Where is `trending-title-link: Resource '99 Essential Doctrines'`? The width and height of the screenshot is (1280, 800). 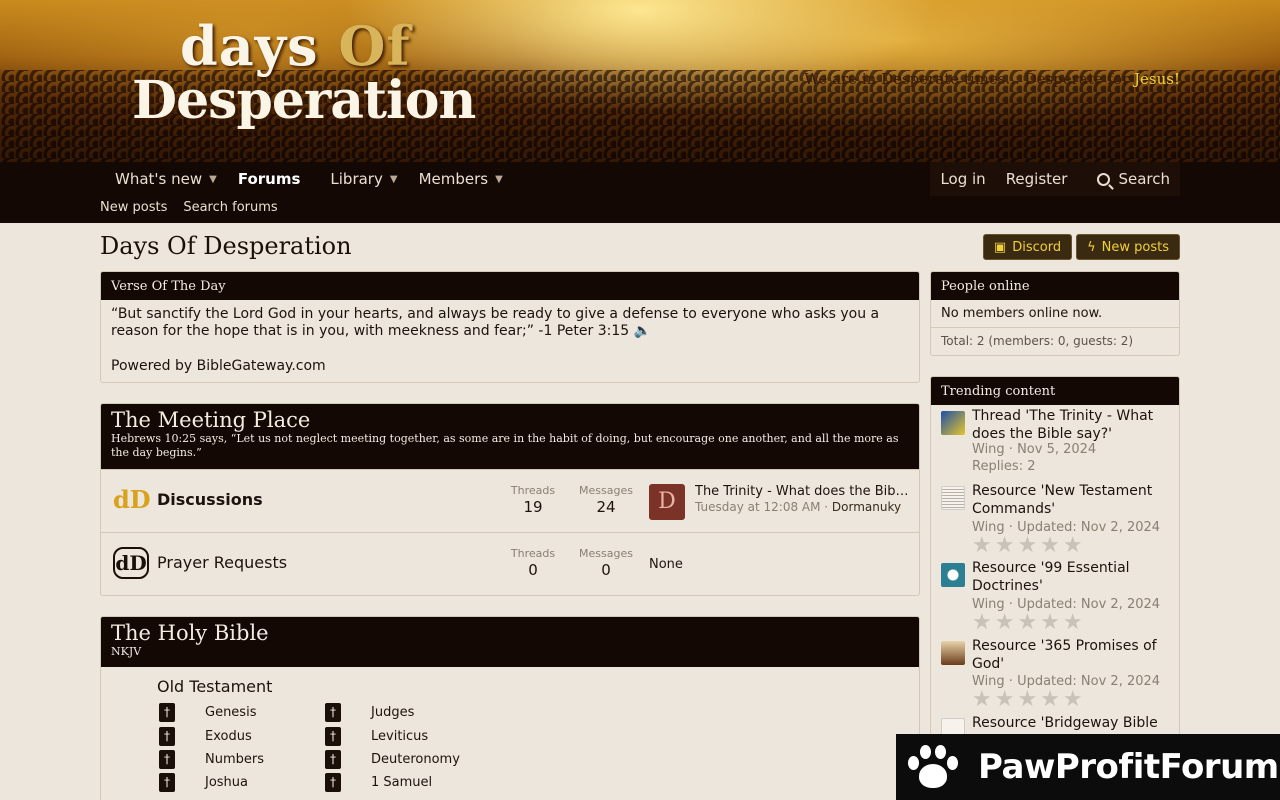 trending-title-link: Resource '99 Essential Doctrines' is located at coordinates (1072, 577).